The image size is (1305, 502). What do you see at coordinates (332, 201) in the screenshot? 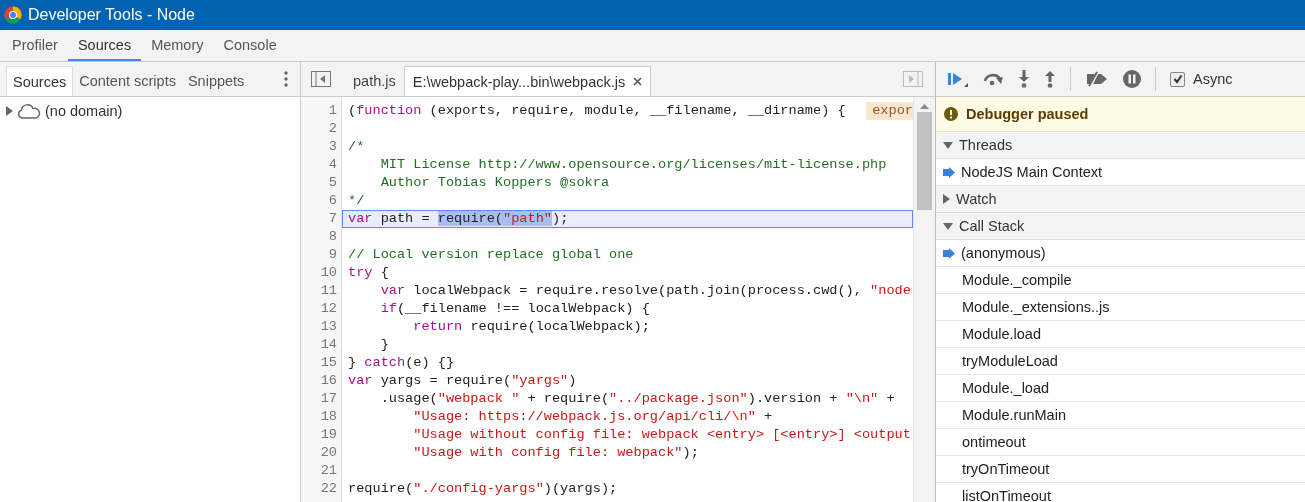
I see `line-number: 6` at bounding box center [332, 201].